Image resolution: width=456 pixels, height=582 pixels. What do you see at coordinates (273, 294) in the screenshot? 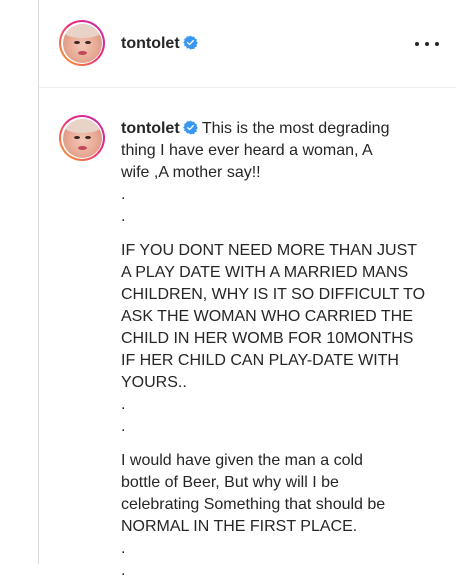
I see `caption-line: CHILDREN, WHY IS IT SO DIFFICULT TO` at bounding box center [273, 294].